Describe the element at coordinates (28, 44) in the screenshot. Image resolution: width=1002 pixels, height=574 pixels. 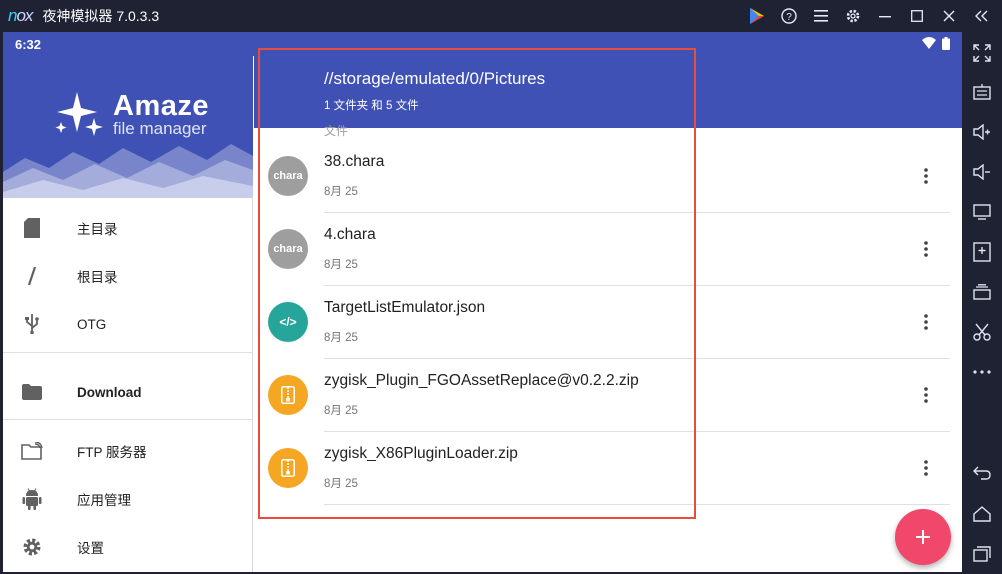
I see `status-time: 6:32` at that location.